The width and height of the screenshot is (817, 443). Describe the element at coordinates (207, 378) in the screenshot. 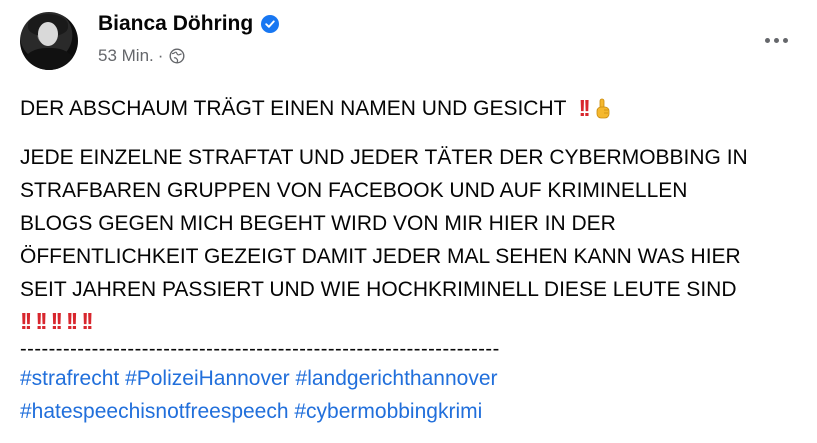

I see `hashtag-link: #PolizeiHannover` at that location.